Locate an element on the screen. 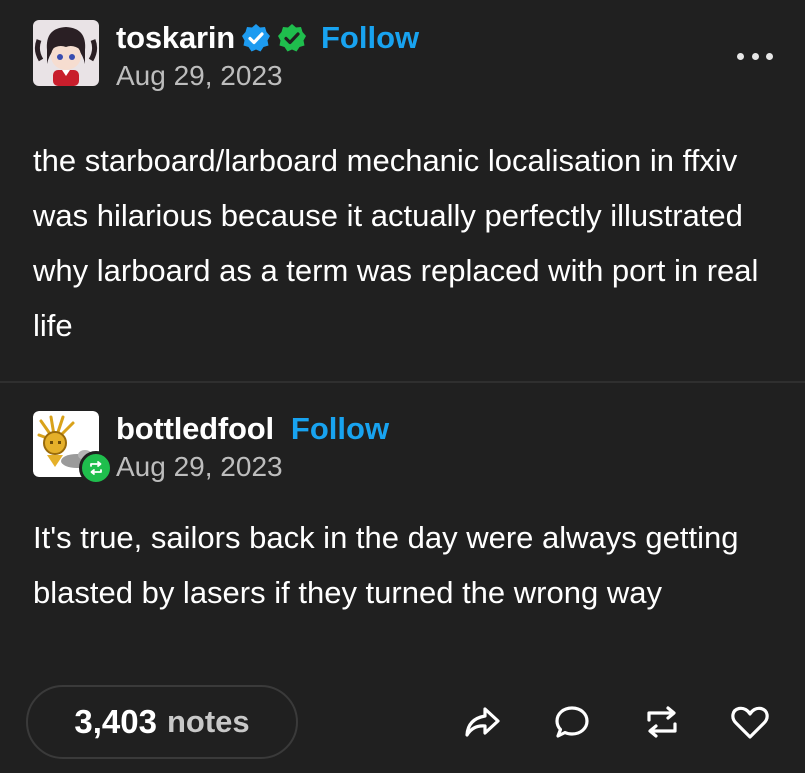 The height and width of the screenshot is (773, 805). reblog-header: bottledfool Follow Aug 29, 2023 is located at coordinates (211, 448).